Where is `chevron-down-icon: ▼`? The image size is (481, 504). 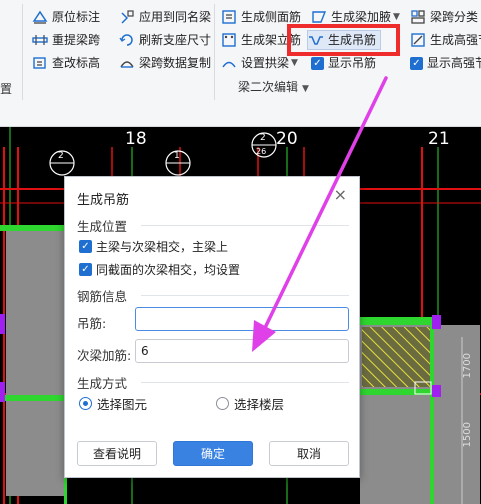 chevron-down-icon: ▼ is located at coordinates (305, 89).